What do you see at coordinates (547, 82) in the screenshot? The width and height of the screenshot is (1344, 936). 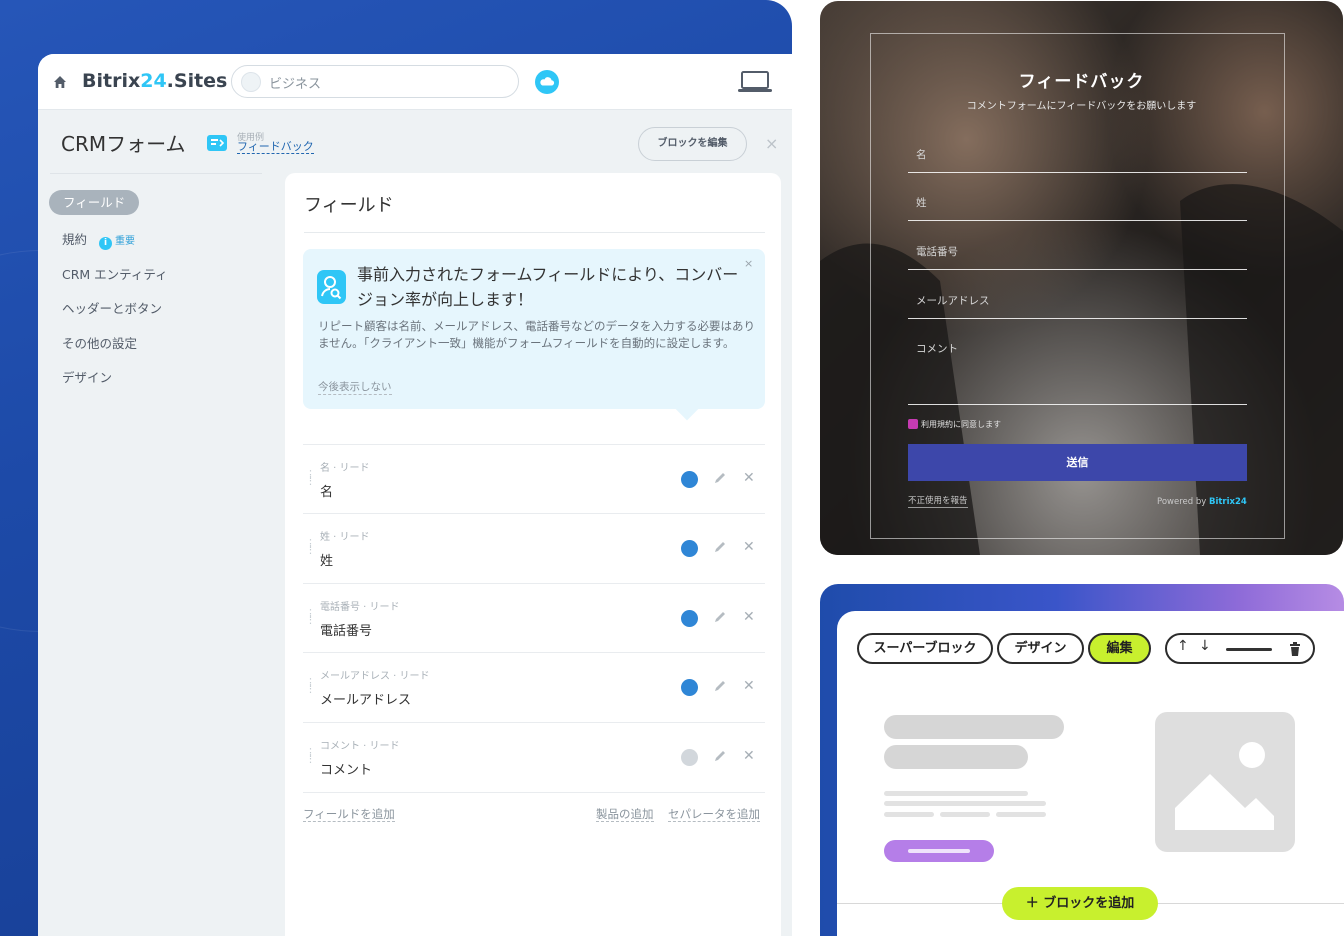 I see `cloud-icon` at bounding box center [547, 82].